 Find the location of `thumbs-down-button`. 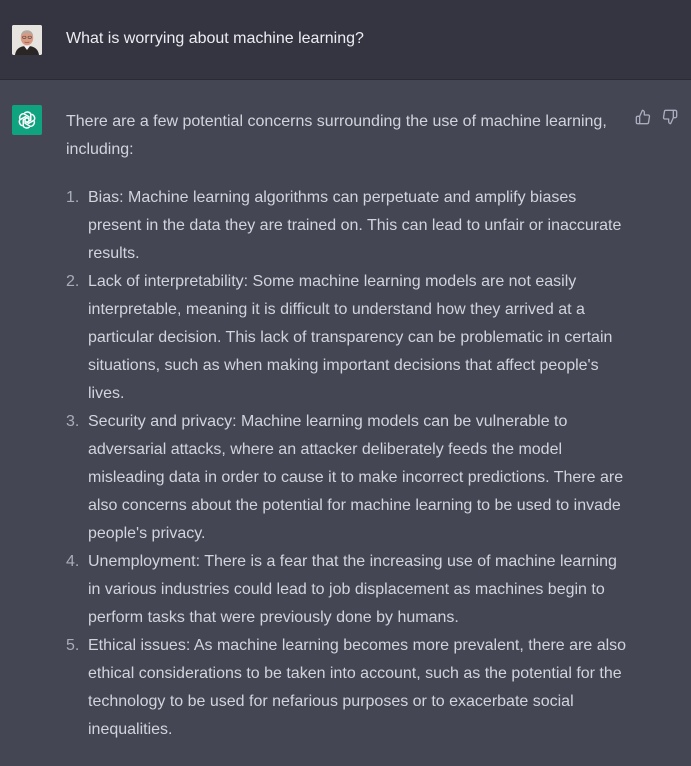

thumbs-down-button is located at coordinates (670, 117).